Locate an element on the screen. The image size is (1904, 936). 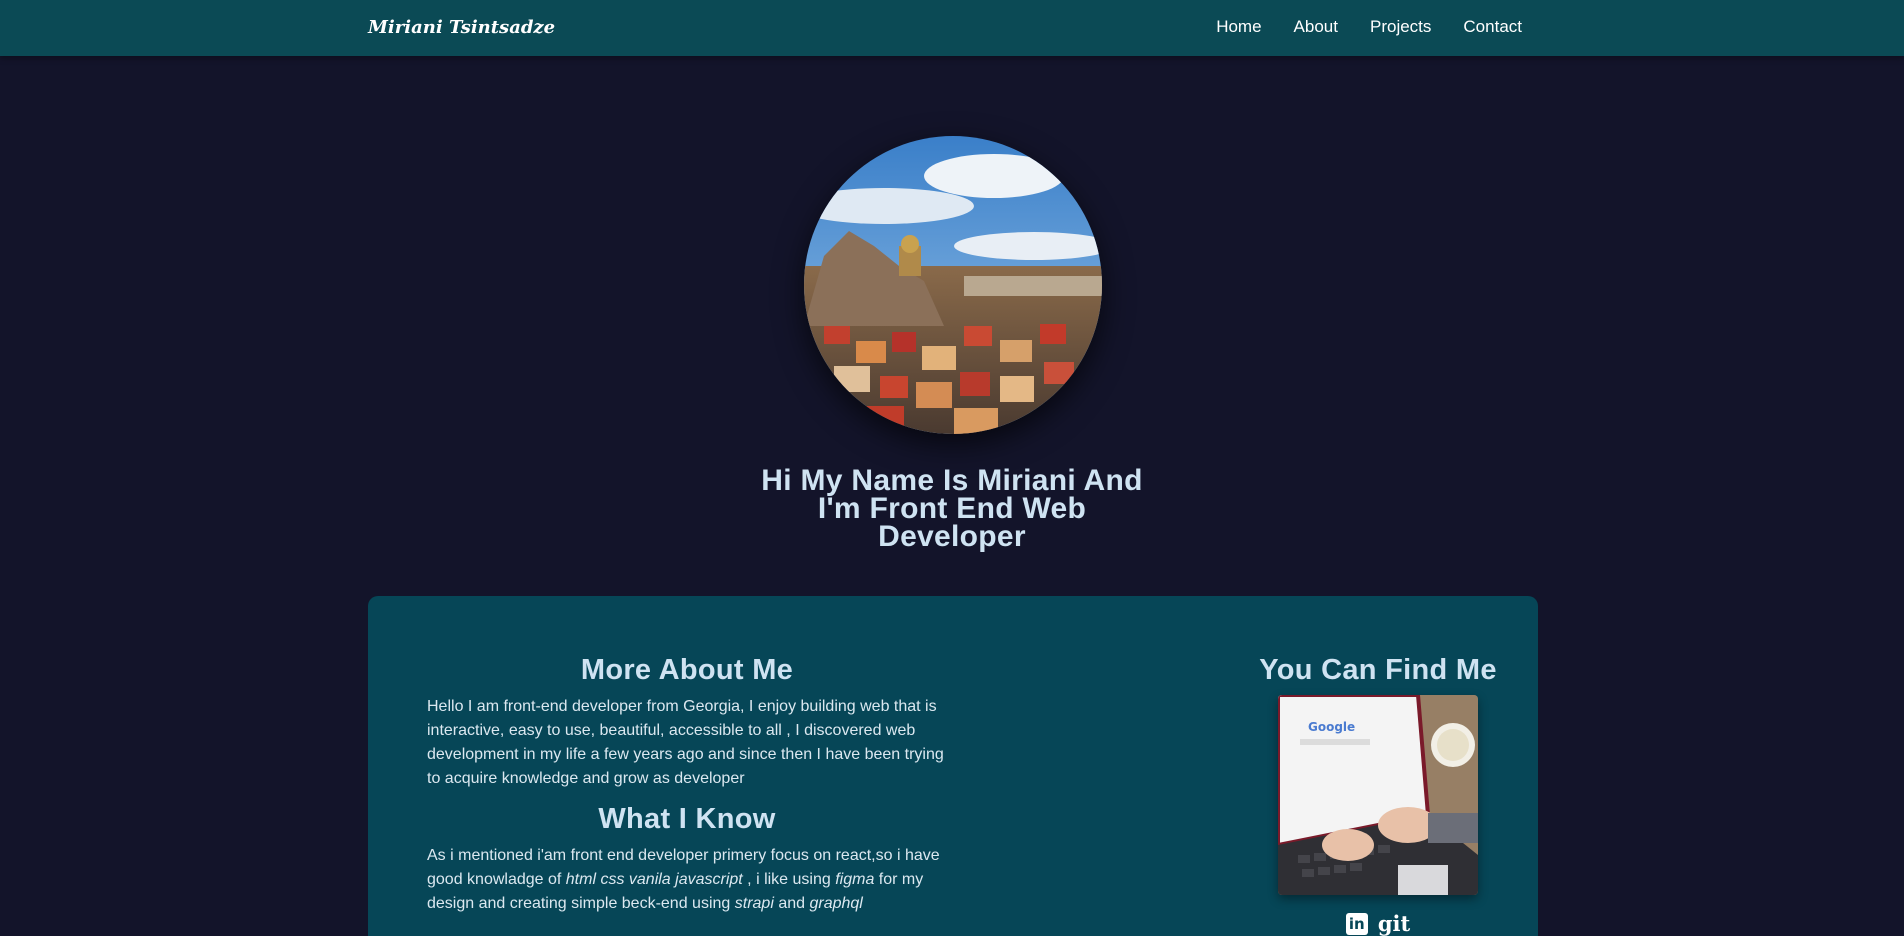
social-links: in git is located at coordinates (1378, 923).